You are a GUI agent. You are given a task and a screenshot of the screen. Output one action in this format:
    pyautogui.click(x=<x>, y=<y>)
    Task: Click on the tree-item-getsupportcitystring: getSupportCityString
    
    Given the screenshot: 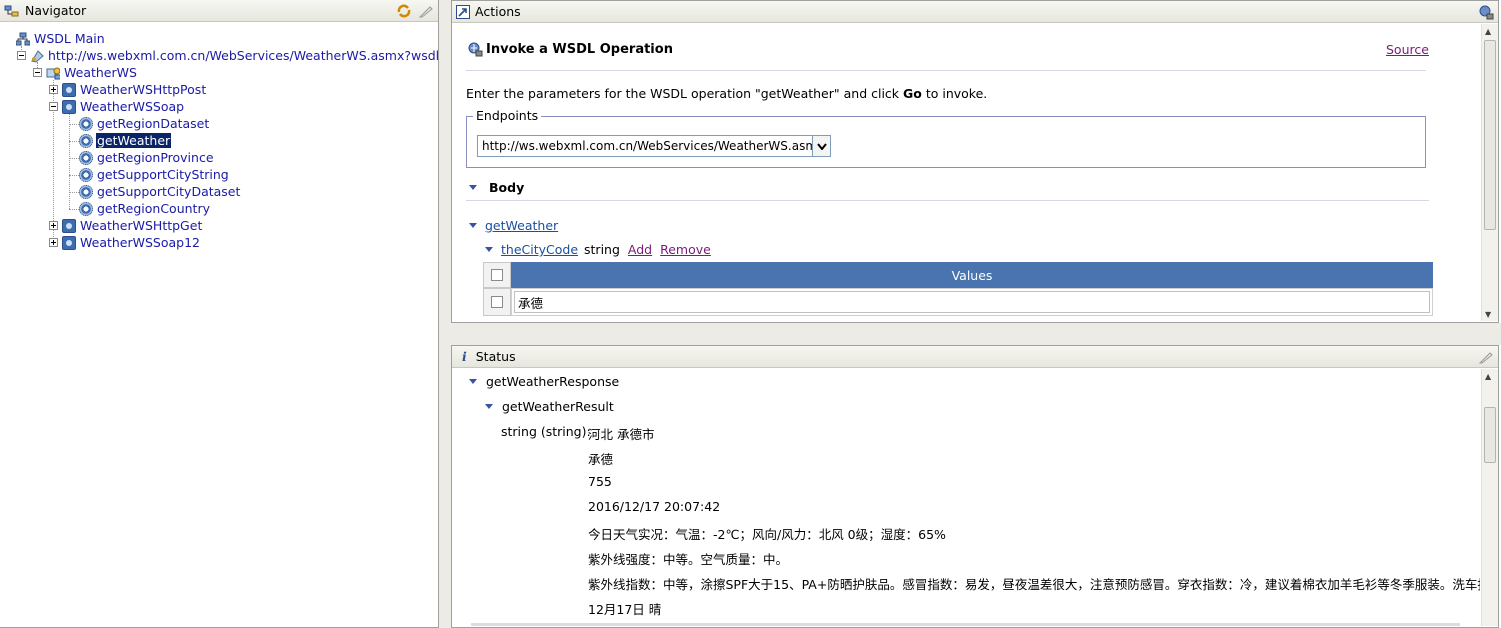 What is the action you would take?
    pyautogui.click(x=154, y=174)
    